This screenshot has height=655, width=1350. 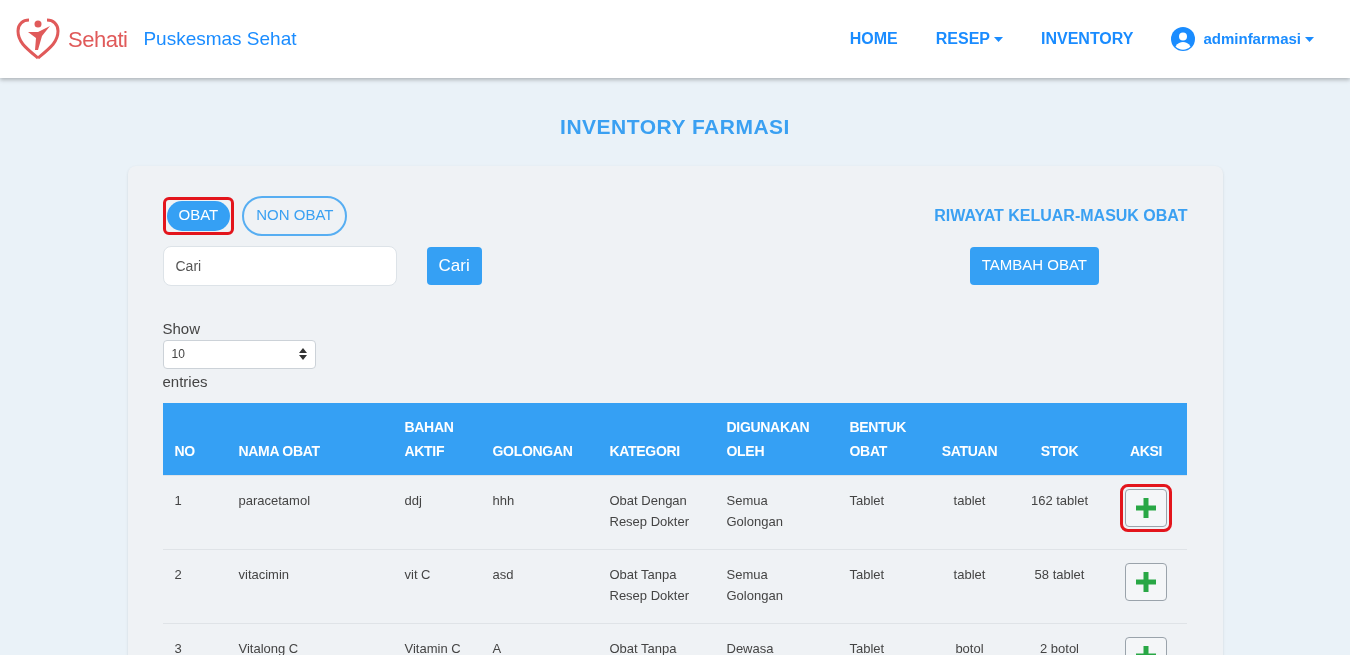 What do you see at coordinates (1242, 39) in the screenshot?
I see `user-menu: adminfarmasi` at bounding box center [1242, 39].